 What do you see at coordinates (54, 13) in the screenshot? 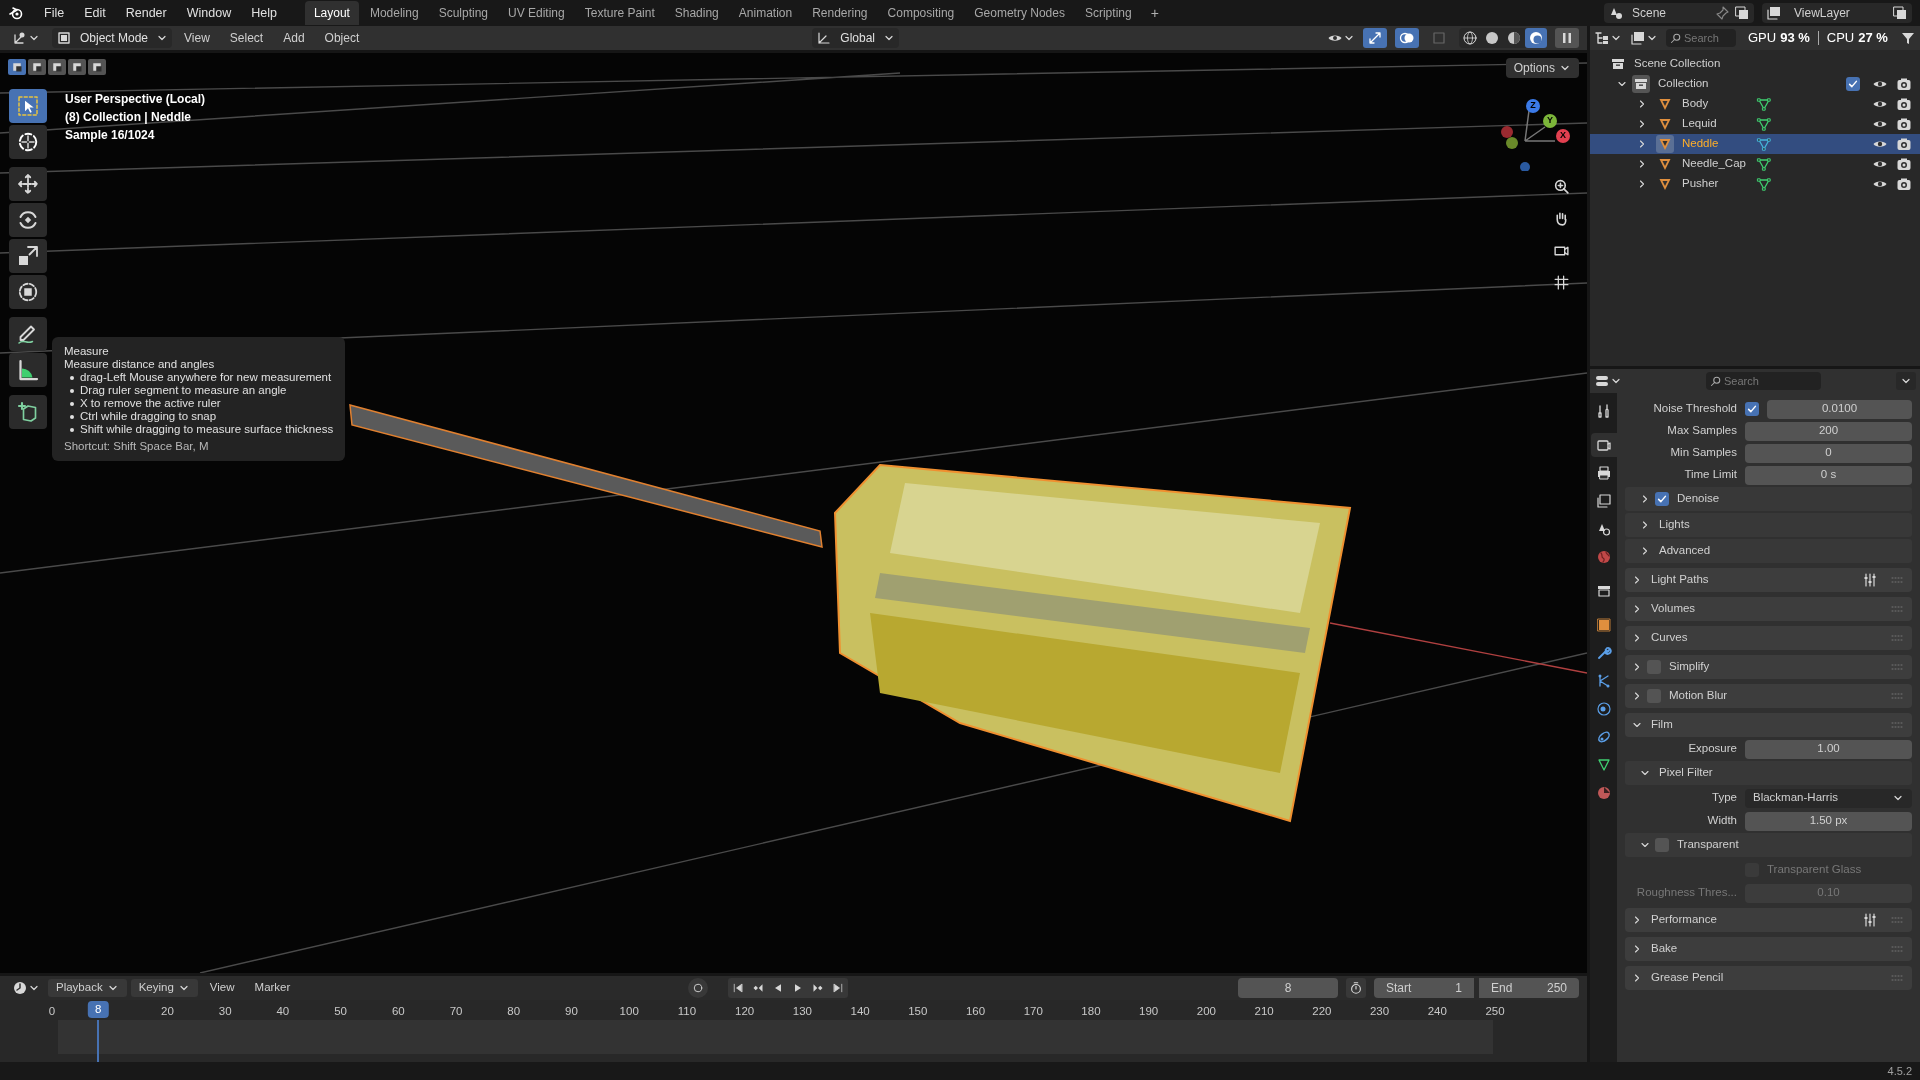
I see `menu-item: File` at bounding box center [54, 13].